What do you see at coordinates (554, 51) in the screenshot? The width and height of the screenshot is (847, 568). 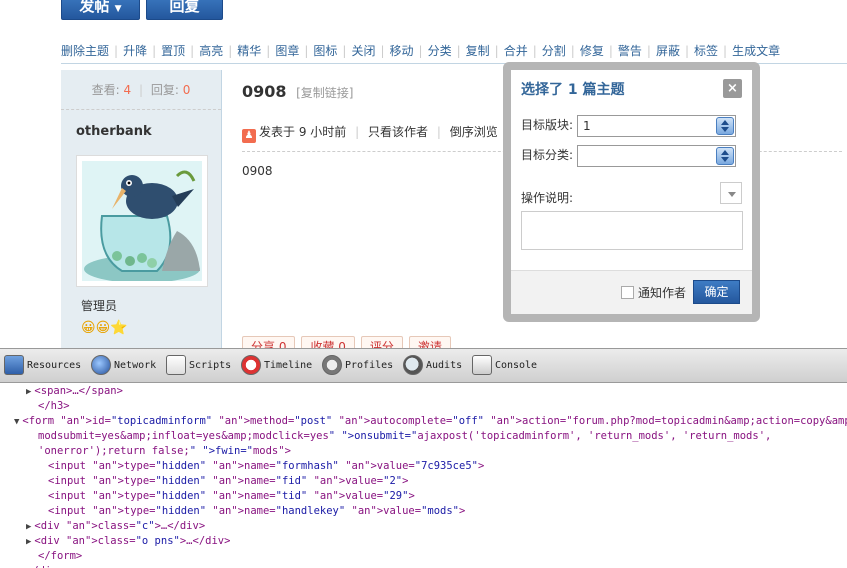 I see `mod-action: 分割` at bounding box center [554, 51].